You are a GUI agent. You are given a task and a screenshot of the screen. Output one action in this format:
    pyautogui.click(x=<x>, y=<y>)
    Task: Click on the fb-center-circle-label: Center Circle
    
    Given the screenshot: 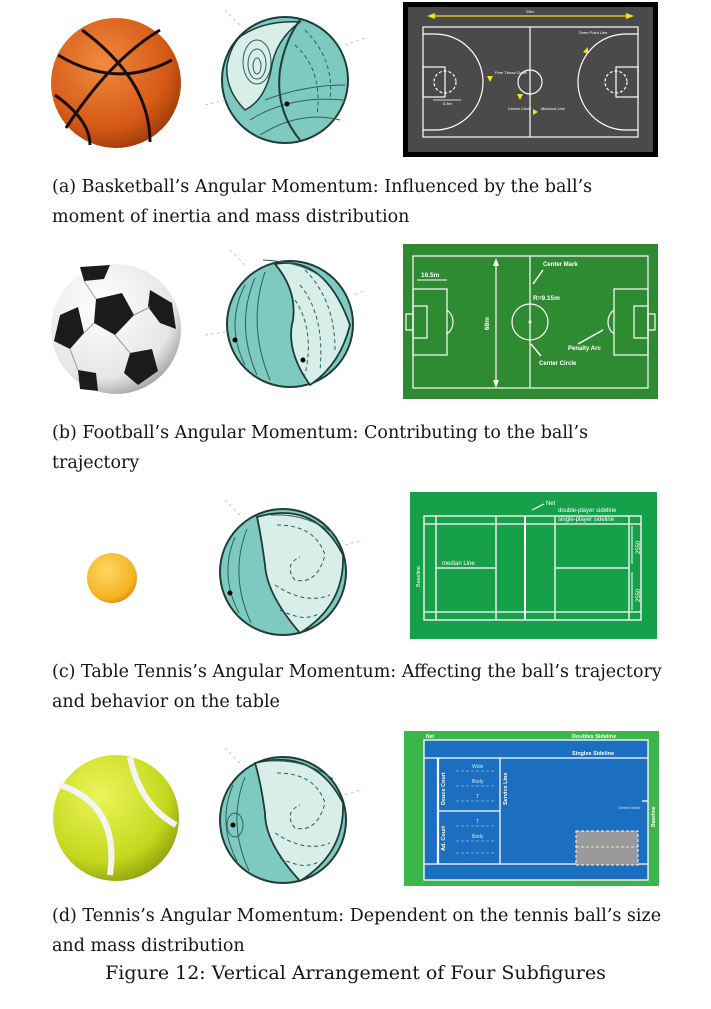 What is the action you would take?
    pyautogui.click(x=558, y=364)
    